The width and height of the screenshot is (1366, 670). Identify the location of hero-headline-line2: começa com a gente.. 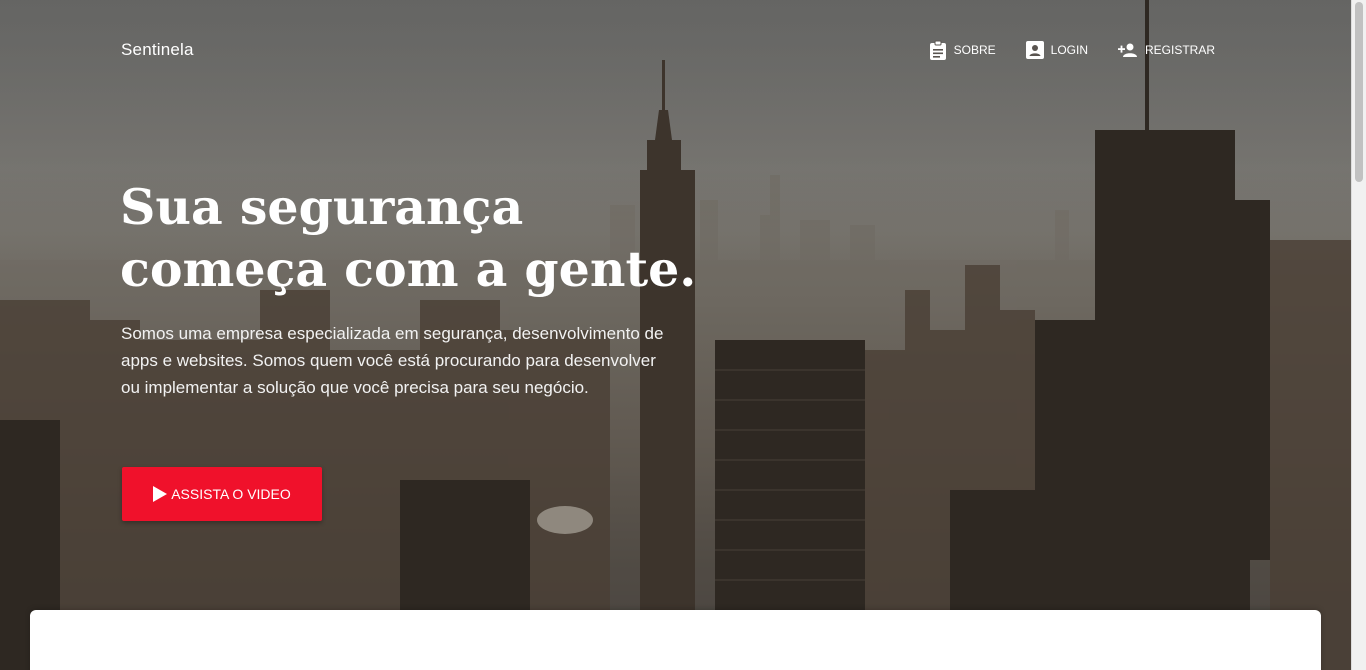
(408, 269).